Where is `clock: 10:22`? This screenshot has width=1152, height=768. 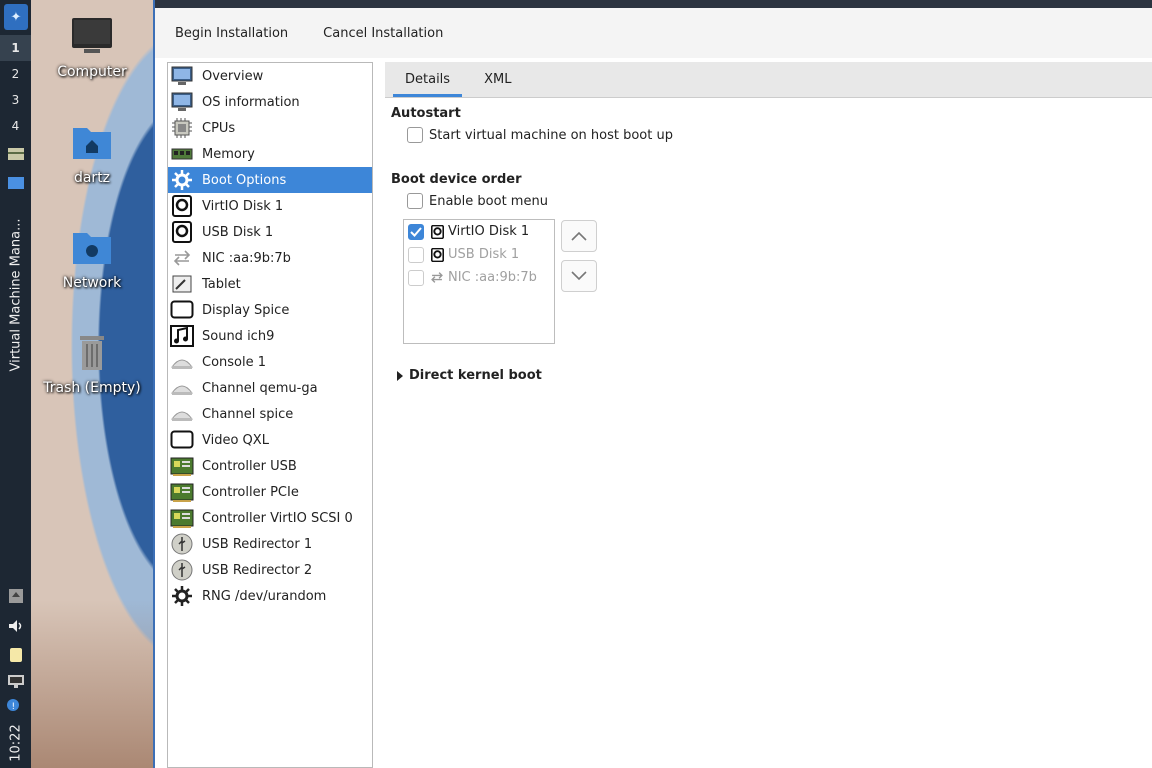
clock: 10:22 is located at coordinates (15, 743).